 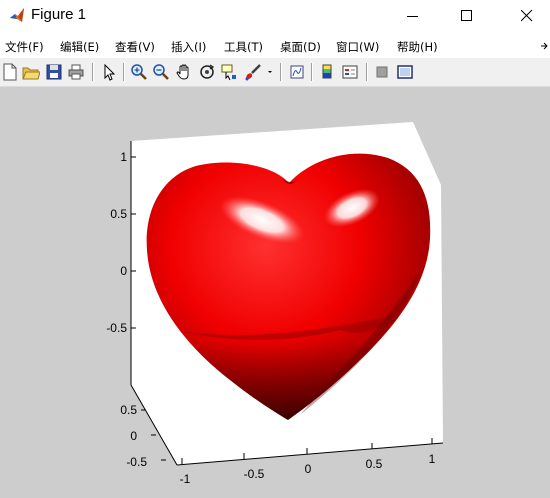 What do you see at coordinates (308, 469) in the screenshot?
I see `x-tick-label: 0` at bounding box center [308, 469].